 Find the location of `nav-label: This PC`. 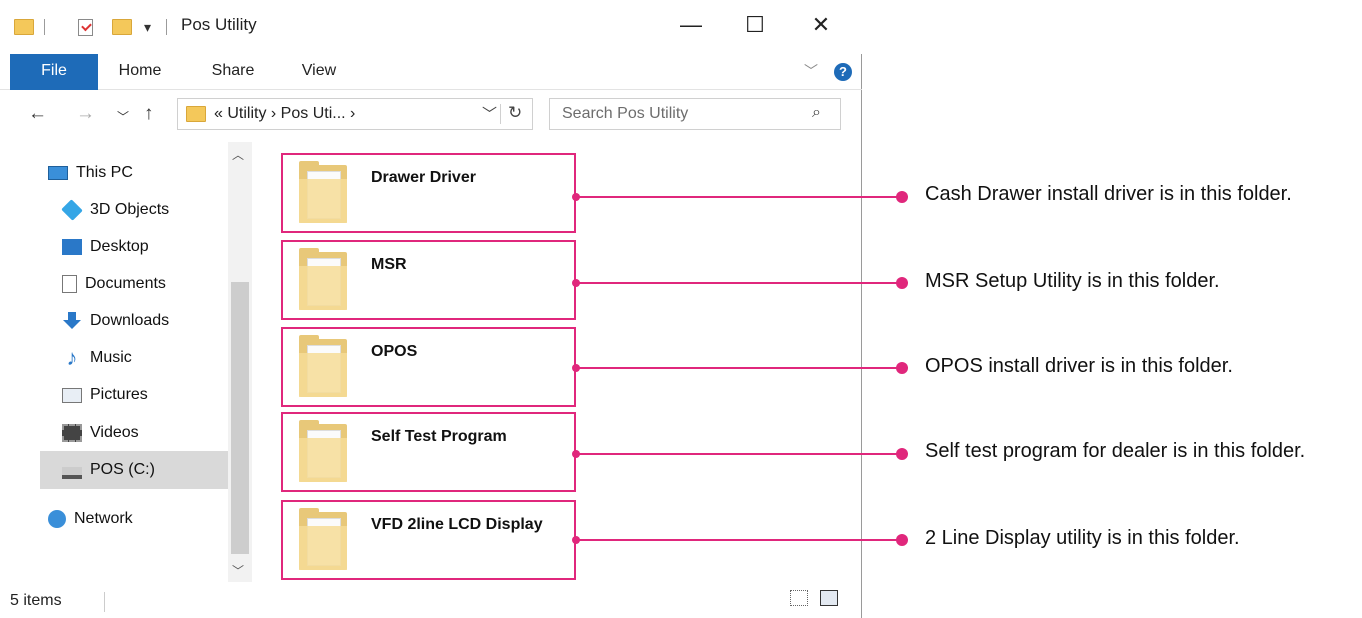

nav-label: This PC is located at coordinates (104, 172).